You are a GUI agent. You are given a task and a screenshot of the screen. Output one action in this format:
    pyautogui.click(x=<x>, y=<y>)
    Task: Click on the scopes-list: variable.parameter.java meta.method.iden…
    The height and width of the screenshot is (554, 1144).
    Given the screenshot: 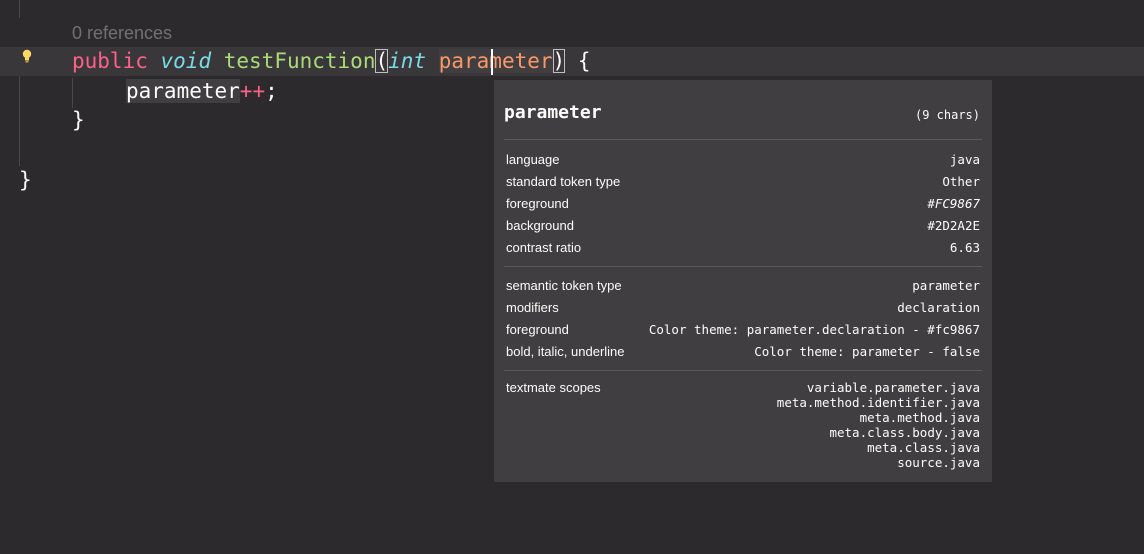 What is the action you would take?
    pyautogui.click(x=878, y=425)
    